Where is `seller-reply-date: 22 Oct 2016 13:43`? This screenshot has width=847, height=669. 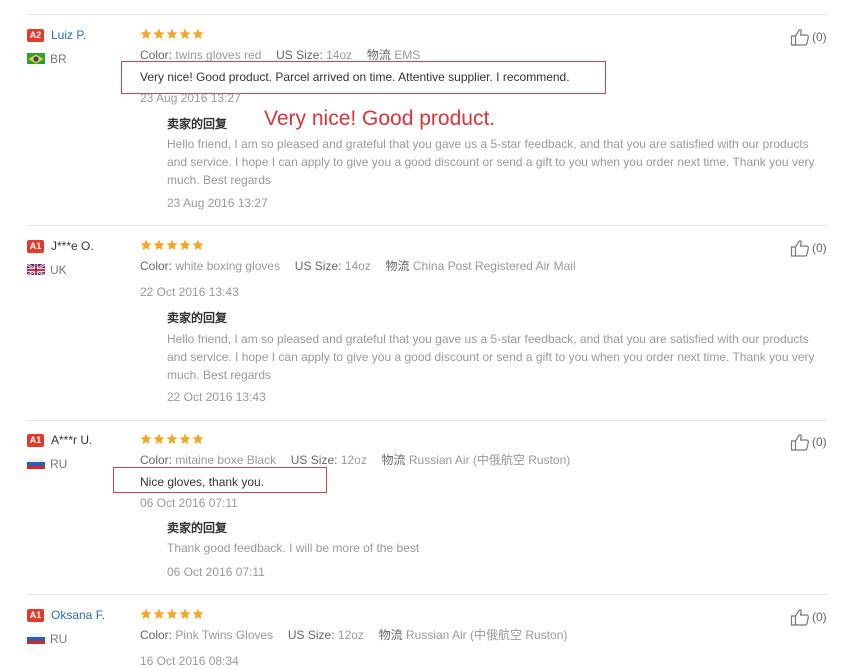 seller-reply-date: 22 Oct 2016 13:43 is located at coordinates (216, 397).